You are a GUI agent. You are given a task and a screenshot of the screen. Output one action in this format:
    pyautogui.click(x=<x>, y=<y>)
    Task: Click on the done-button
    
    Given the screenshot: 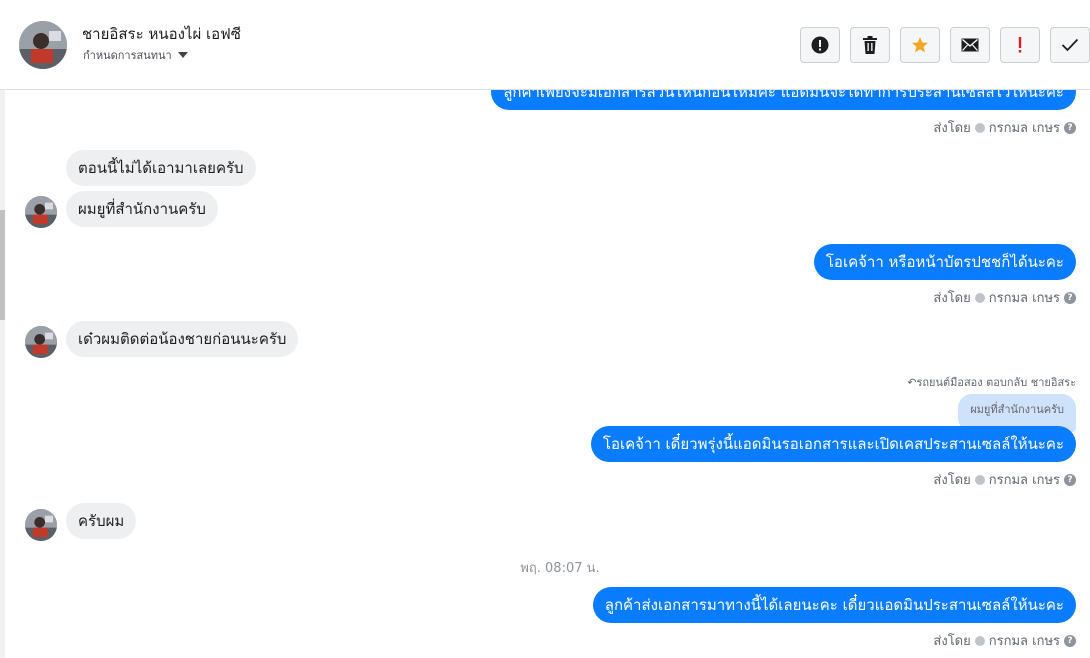 What is the action you would take?
    pyautogui.click(x=1070, y=45)
    